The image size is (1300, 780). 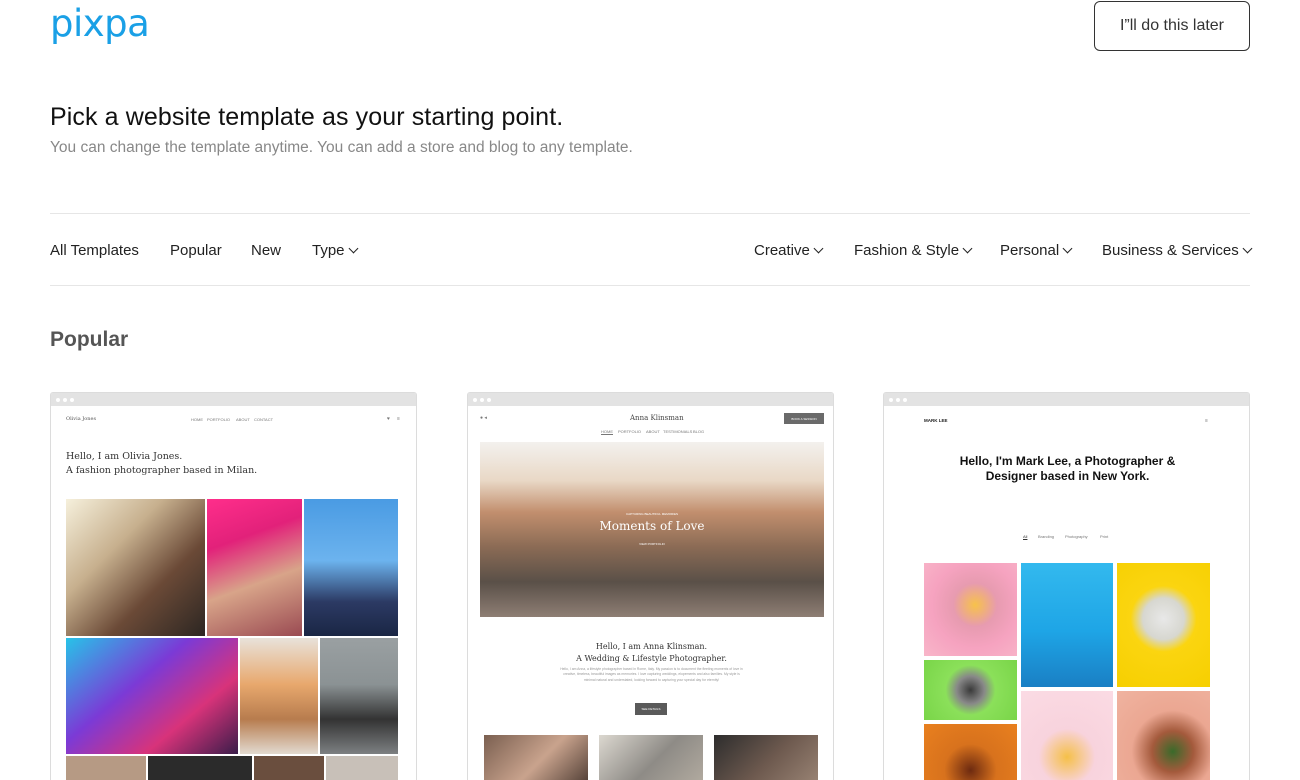 I want to click on photo-yellow-controller, so click(x=1163, y=625).